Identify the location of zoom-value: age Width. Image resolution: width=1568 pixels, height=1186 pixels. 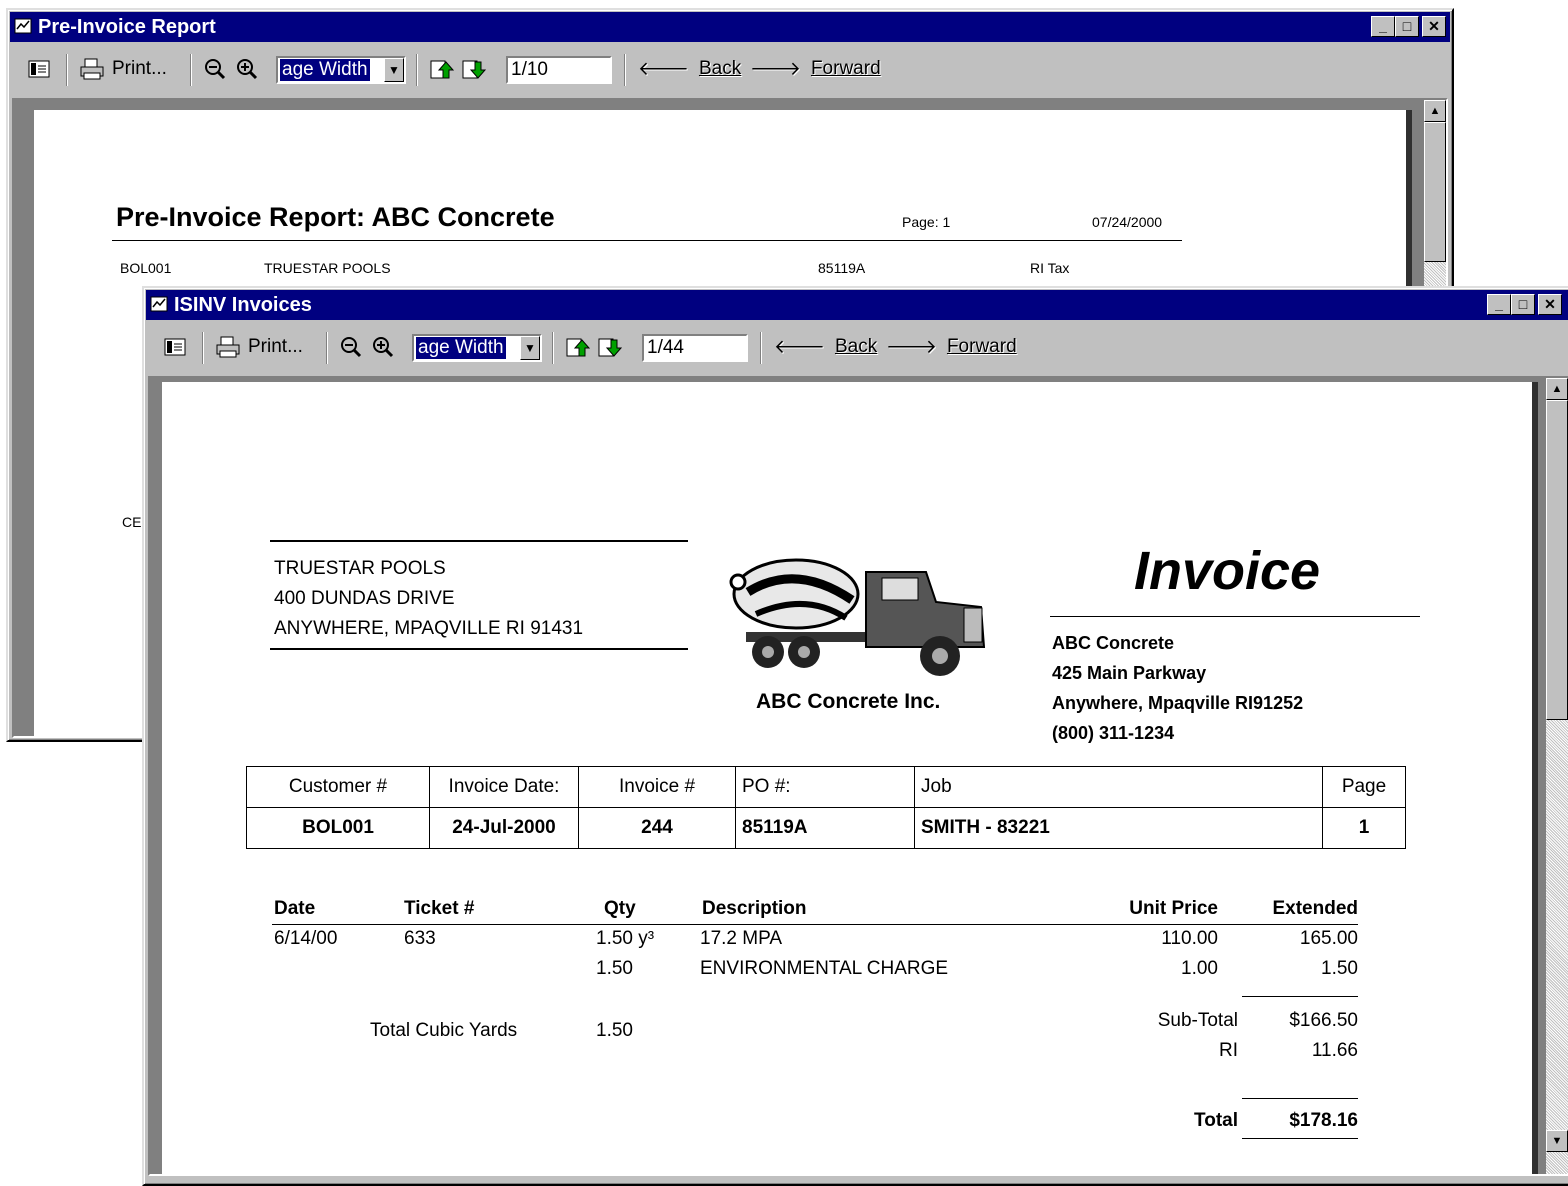
(325, 70).